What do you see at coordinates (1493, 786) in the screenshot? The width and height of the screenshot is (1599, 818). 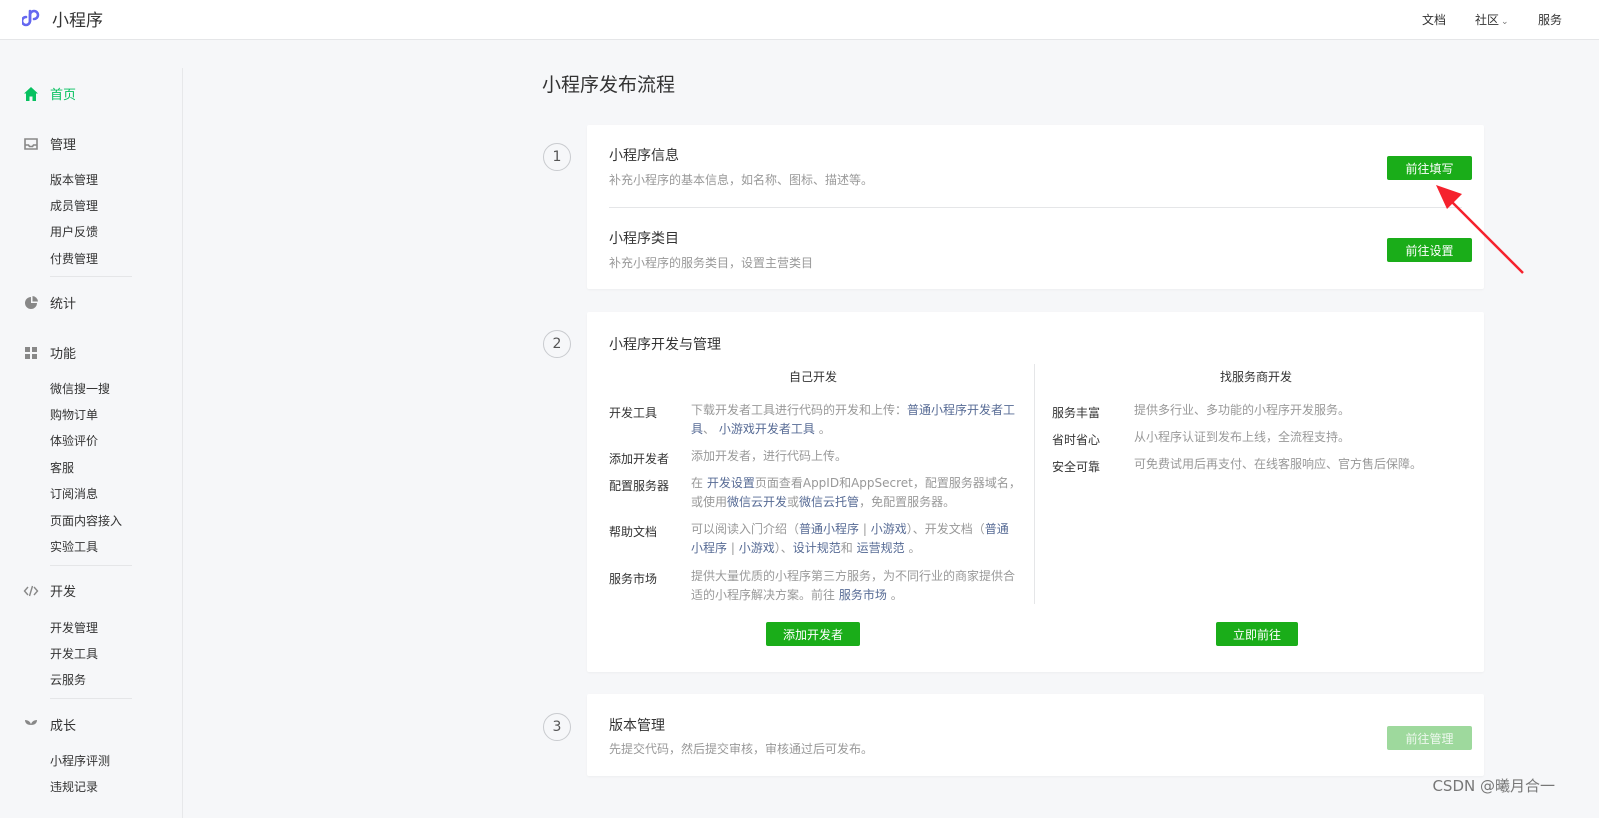 I see `watermark: CSDN @曦月合一` at bounding box center [1493, 786].